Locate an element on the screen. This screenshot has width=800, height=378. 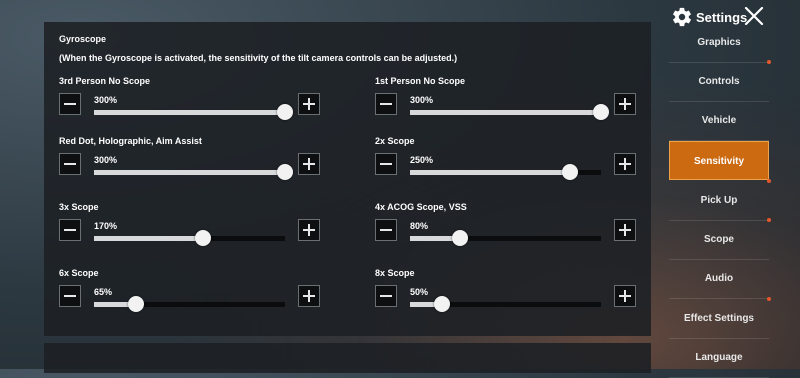
tab-label: Graphics is located at coordinates (719, 42).